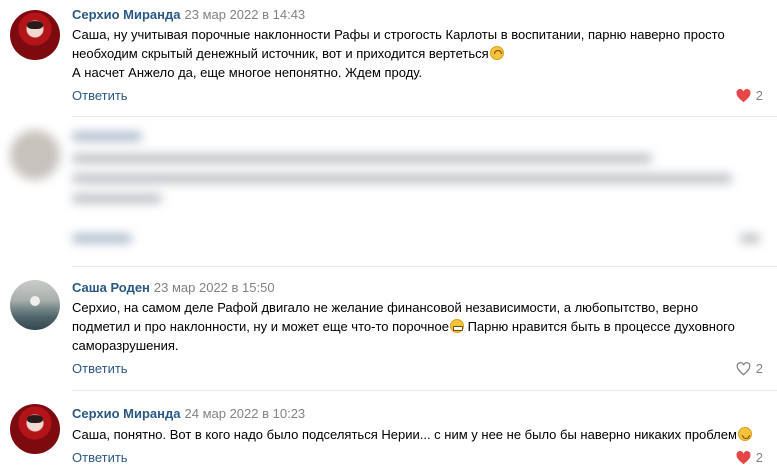 This screenshot has width=777, height=470. What do you see at coordinates (496, 53) in the screenshot?
I see `upside-down-face-emoji` at bounding box center [496, 53].